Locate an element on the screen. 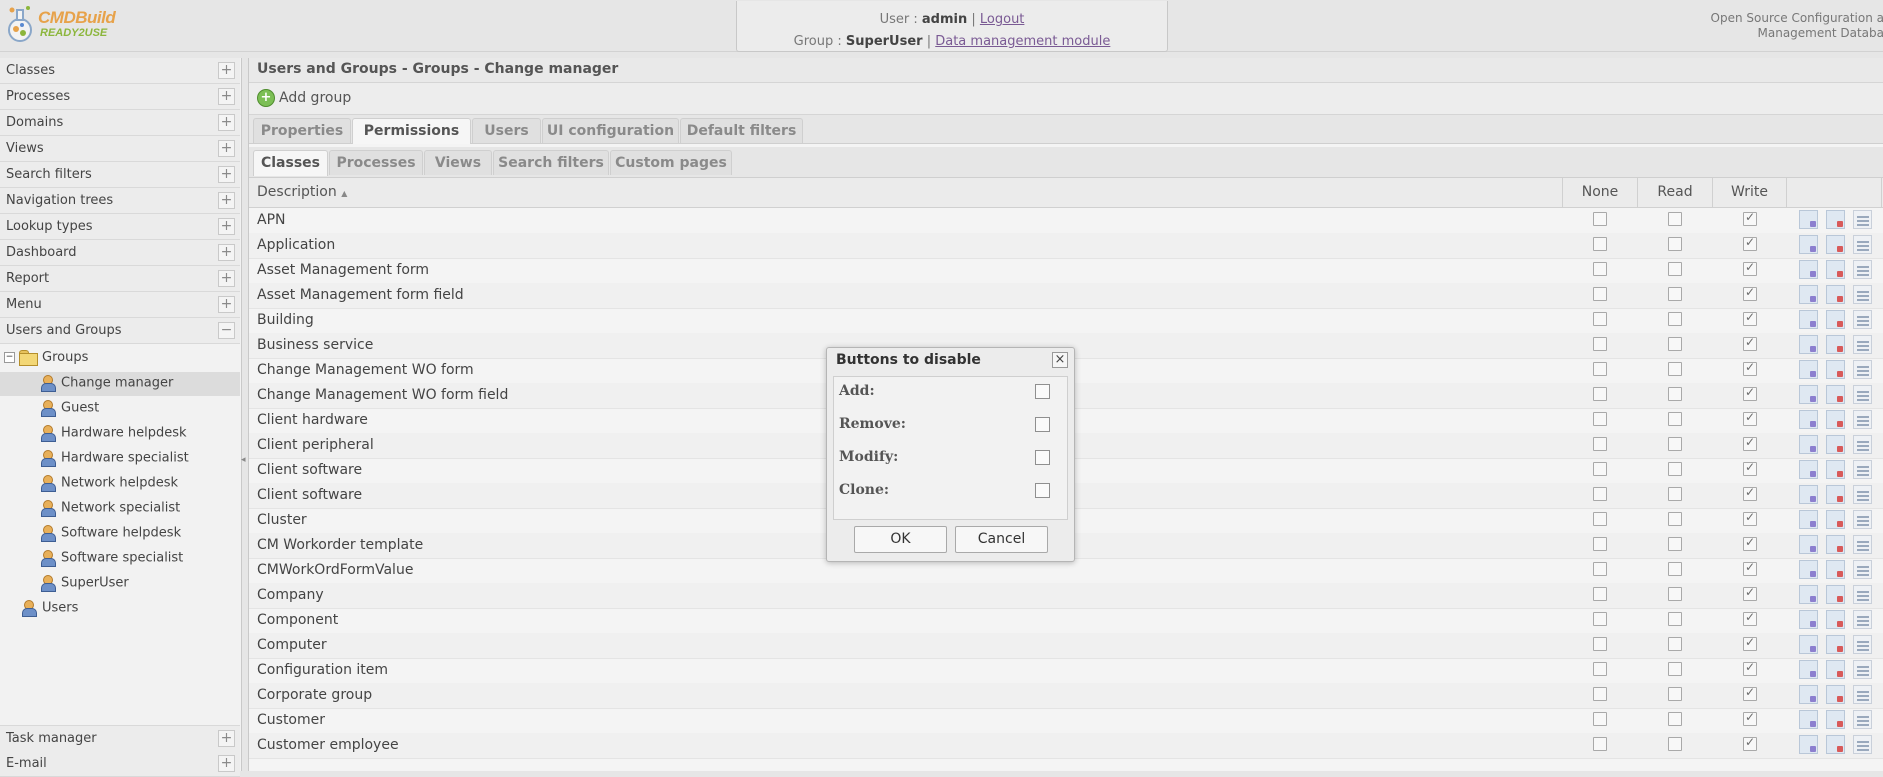 The height and width of the screenshot is (777, 1883). disable-add-checkbox is located at coordinates (1042, 391).